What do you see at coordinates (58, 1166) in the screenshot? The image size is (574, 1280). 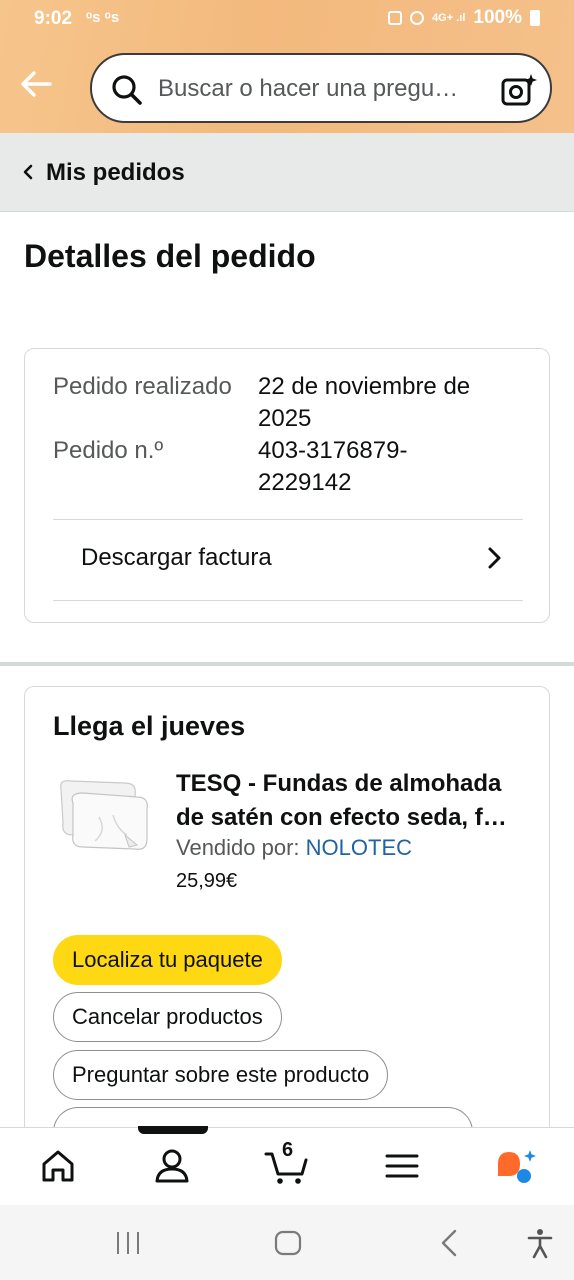 I see `home-icon` at bounding box center [58, 1166].